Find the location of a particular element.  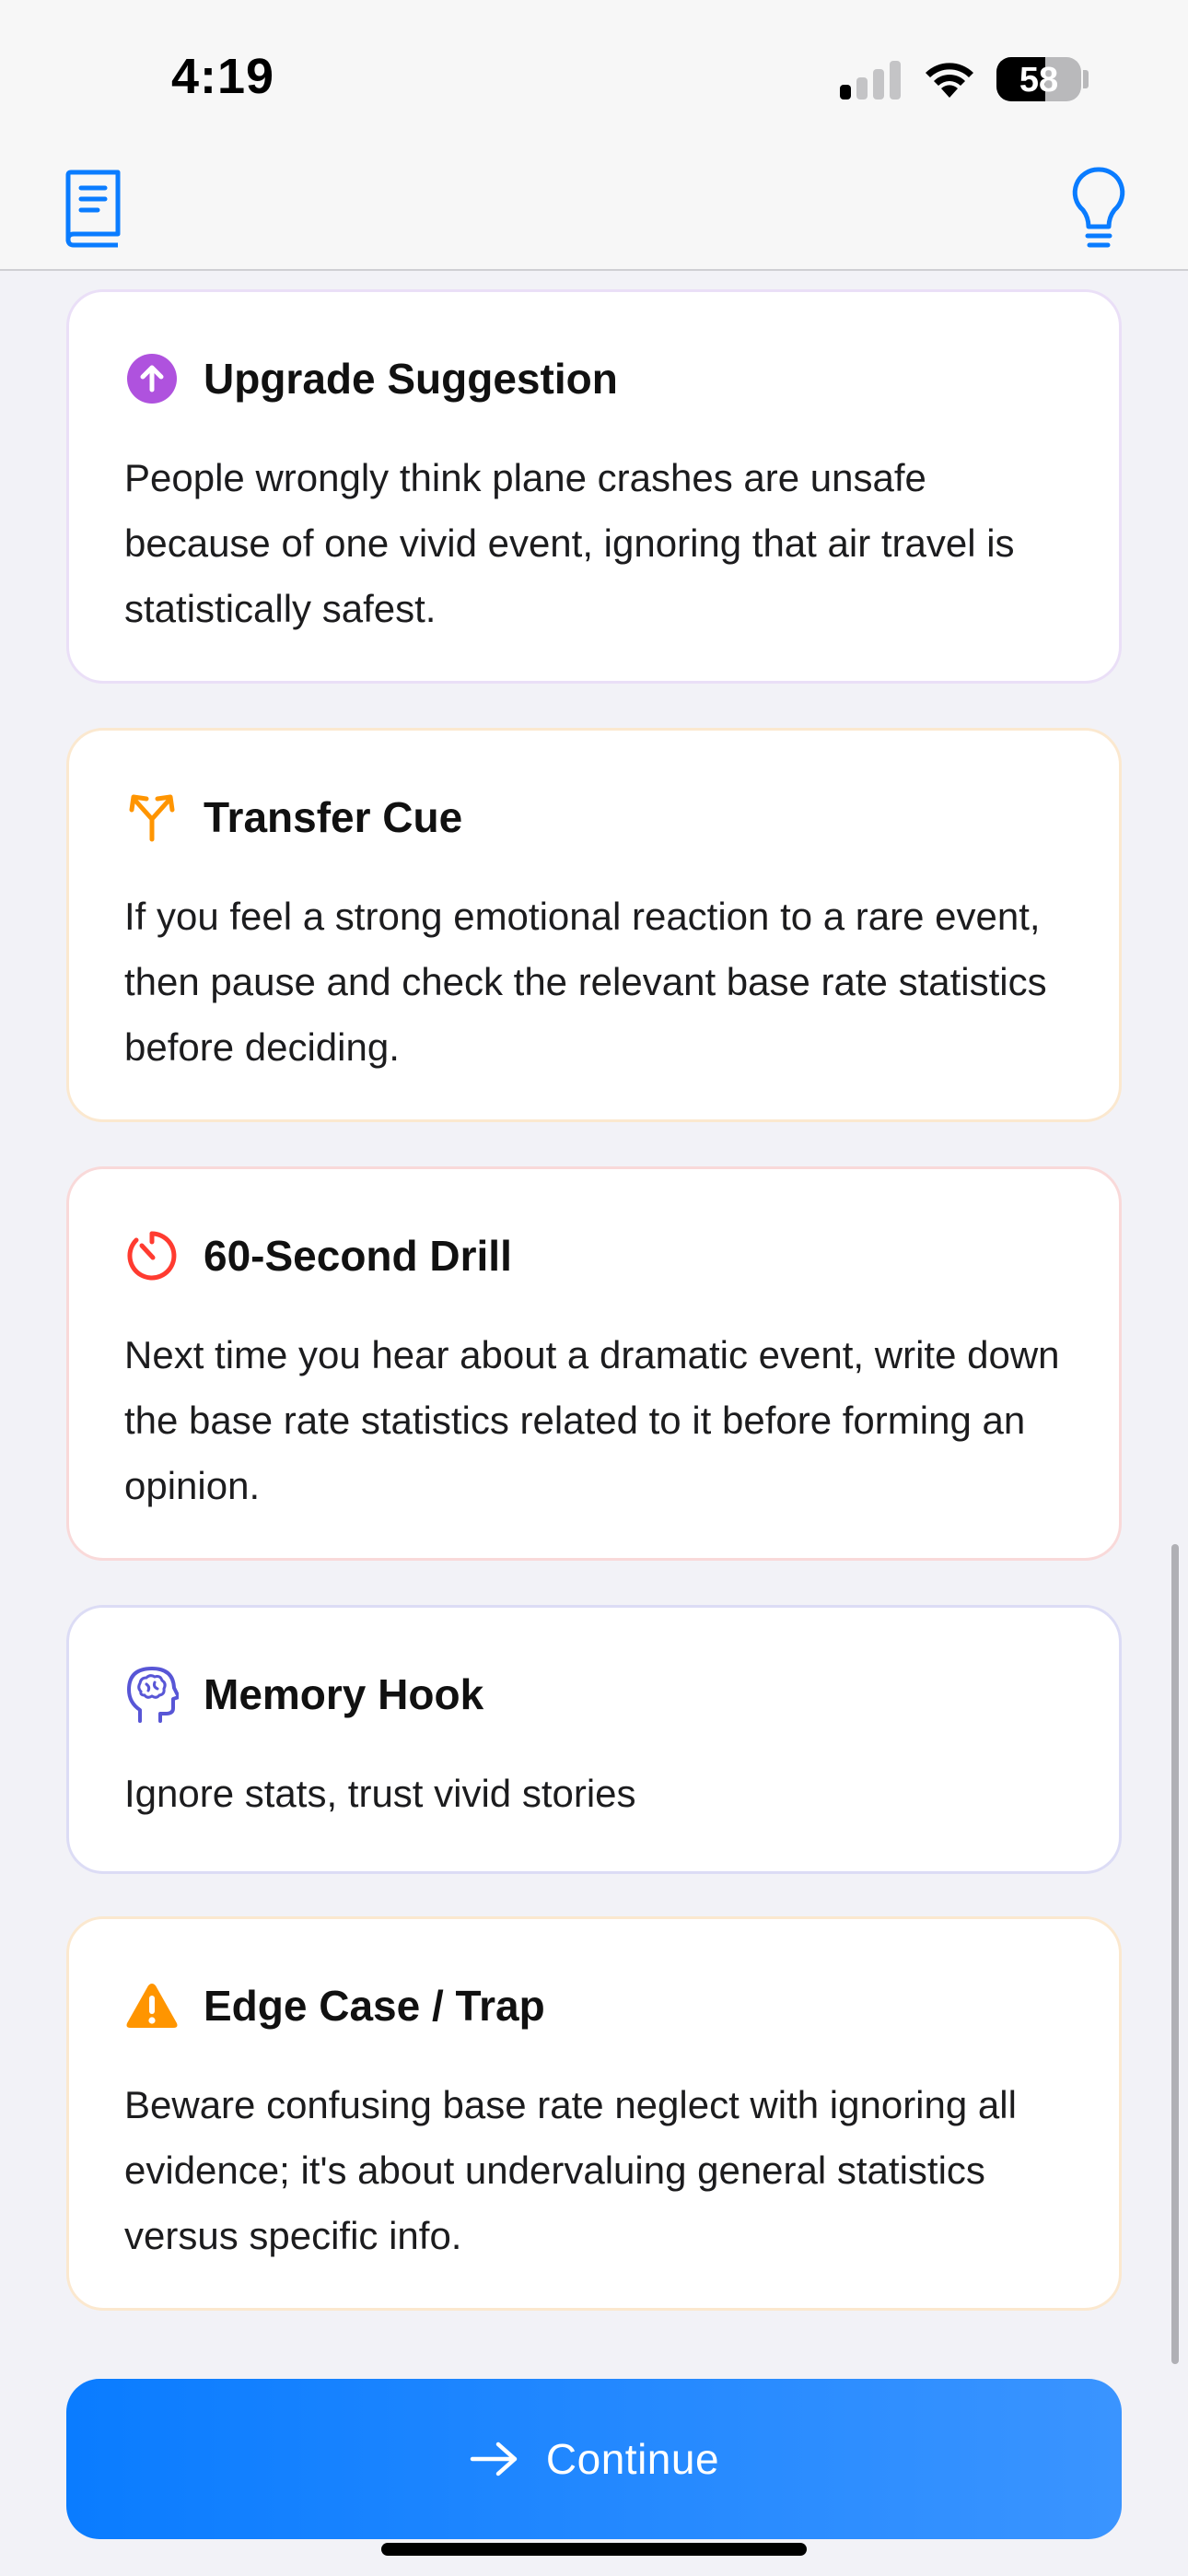

arrow-right-icon is located at coordinates (494, 2458).